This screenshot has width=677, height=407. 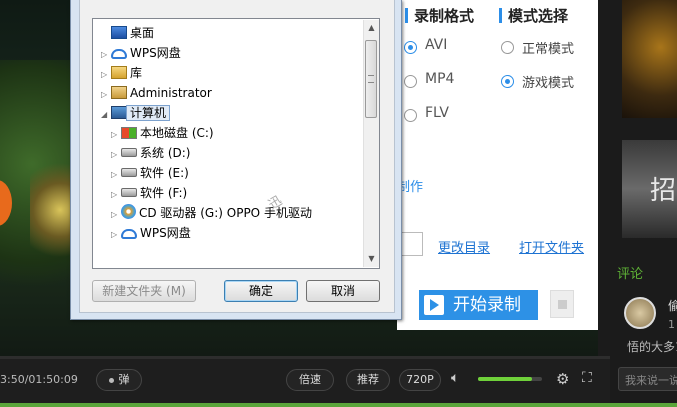 I want to click on tree-node-label: 计算机, so click(x=148, y=113).